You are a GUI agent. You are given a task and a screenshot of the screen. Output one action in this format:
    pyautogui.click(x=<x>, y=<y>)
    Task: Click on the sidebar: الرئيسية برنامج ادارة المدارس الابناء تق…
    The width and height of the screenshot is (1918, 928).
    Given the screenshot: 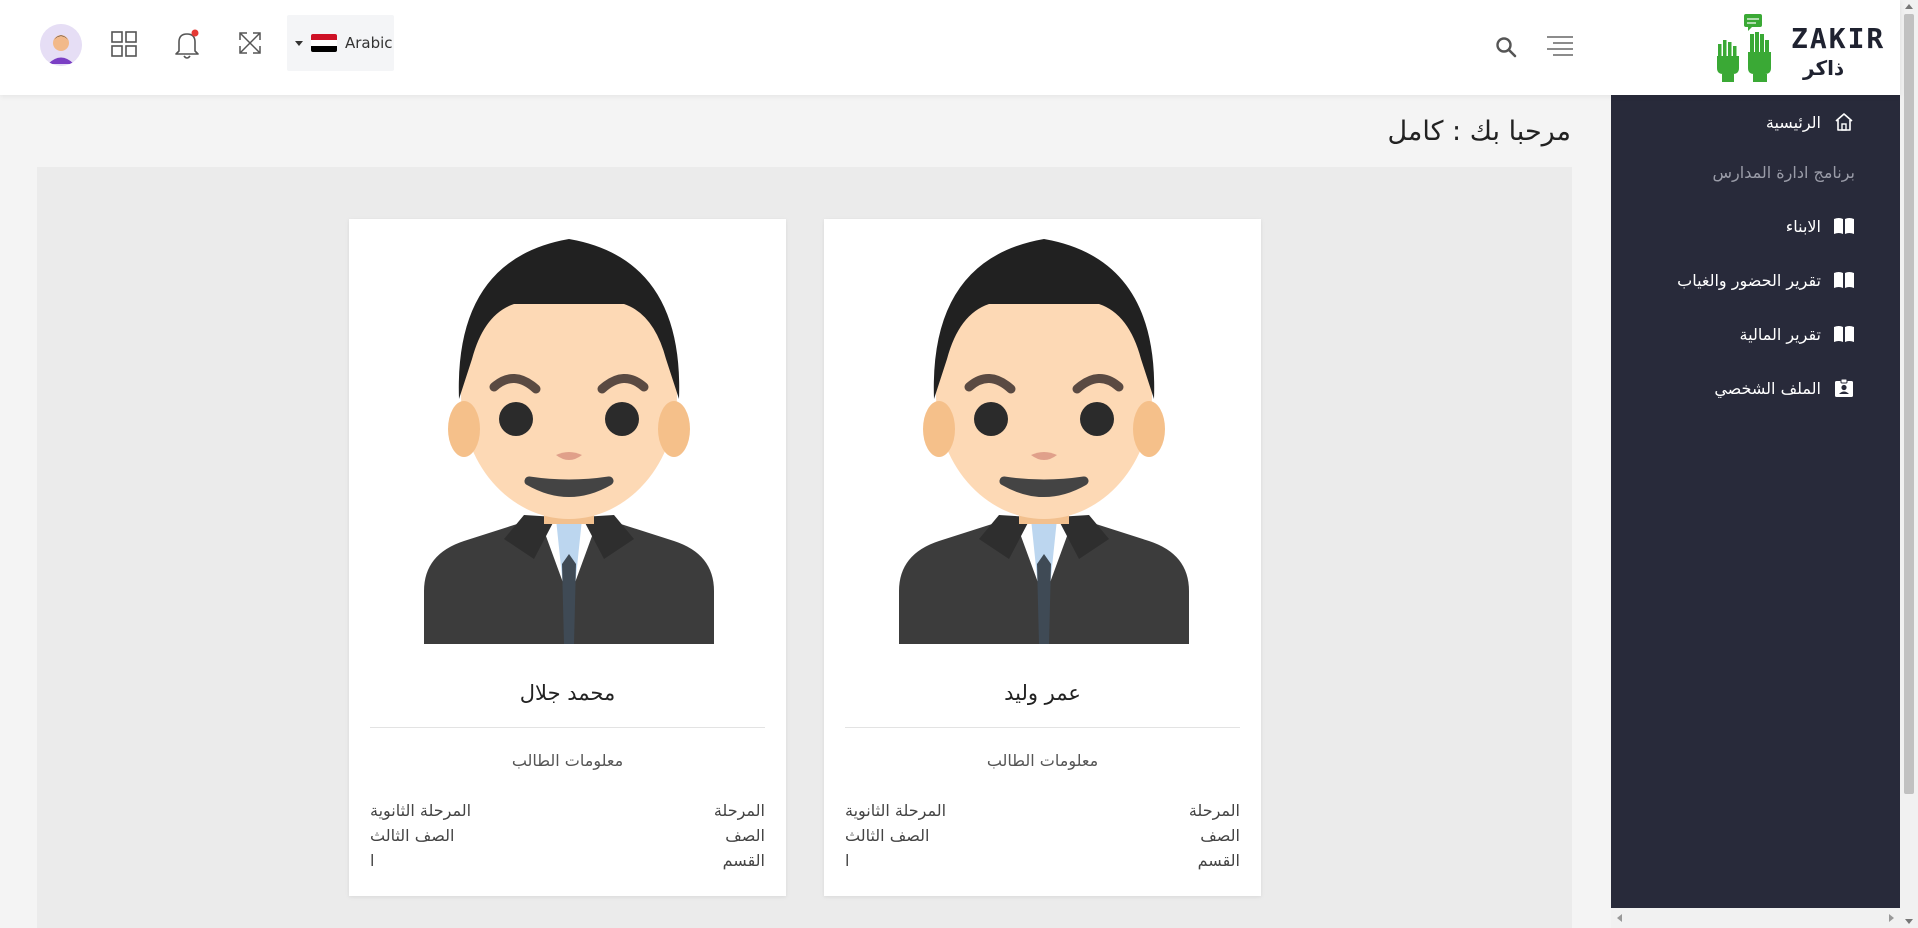 What is the action you would take?
    pyautogui.click(x=1755, y=501)
    